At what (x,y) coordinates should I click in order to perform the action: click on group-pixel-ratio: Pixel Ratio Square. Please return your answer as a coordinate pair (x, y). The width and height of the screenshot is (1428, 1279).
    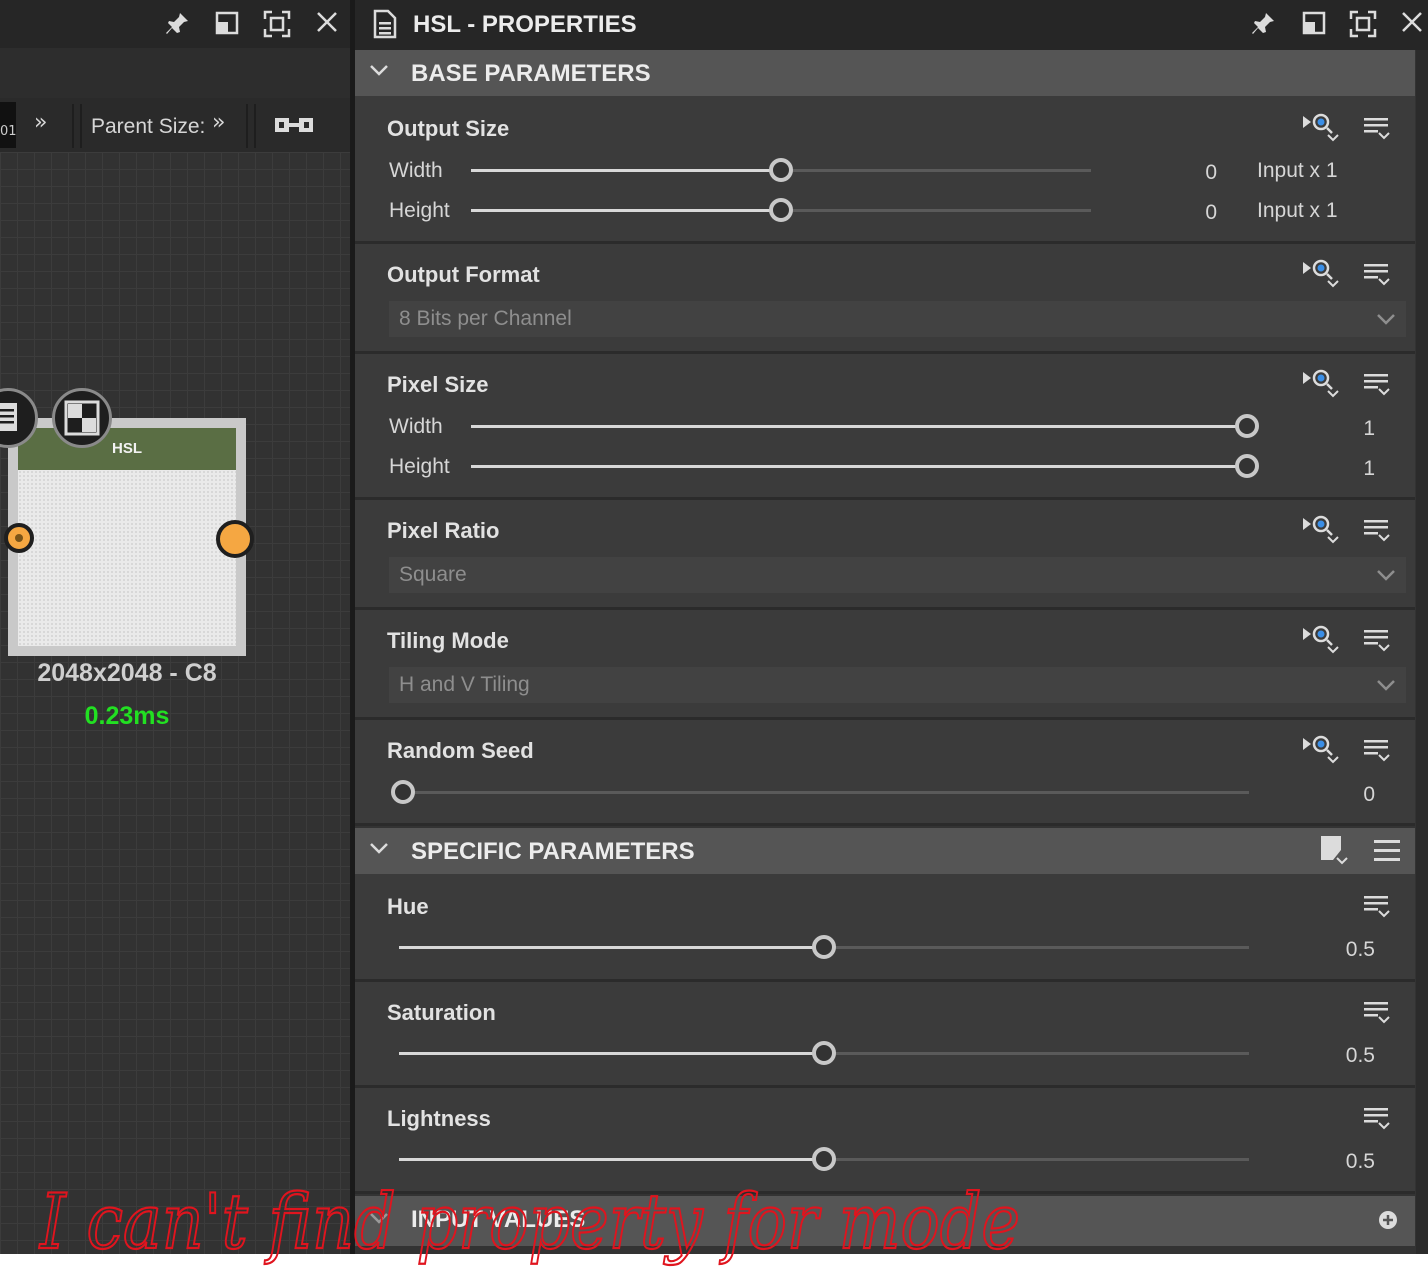
    Looking at the image, I should click on (885, 555).